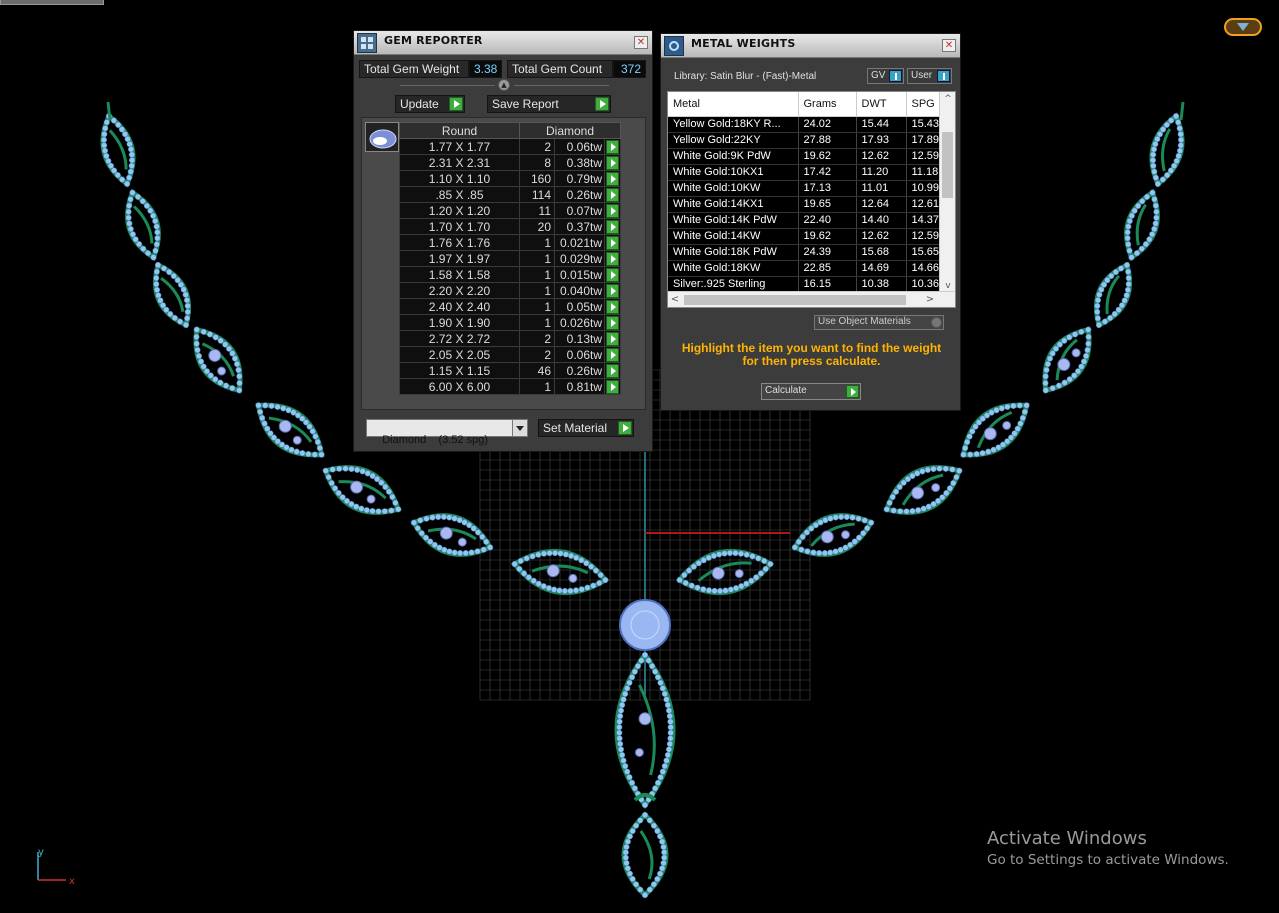 The image size is (1279, 913). Describe the element at coordinates (430, 69) in the screenshot. I see `total-gem-weight-row: Total Gem Weight 3.38` at that location.